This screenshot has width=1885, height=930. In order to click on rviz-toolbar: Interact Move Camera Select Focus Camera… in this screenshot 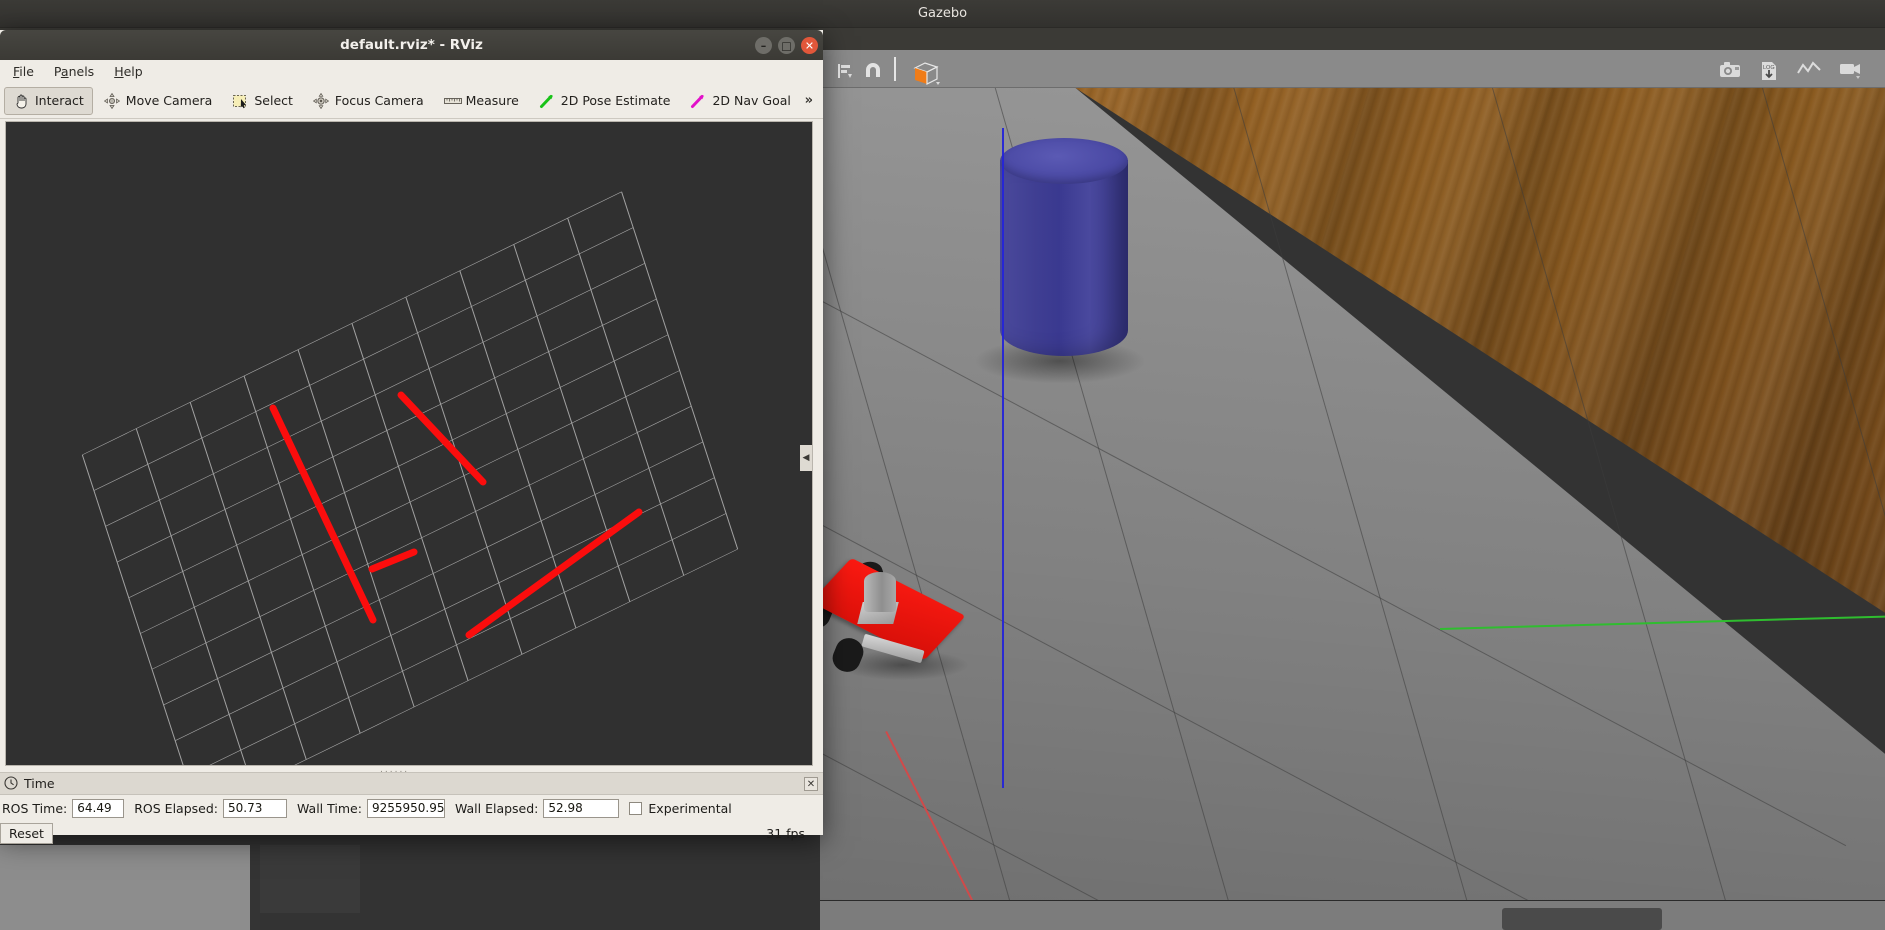, I will do `click(411, 101)`.